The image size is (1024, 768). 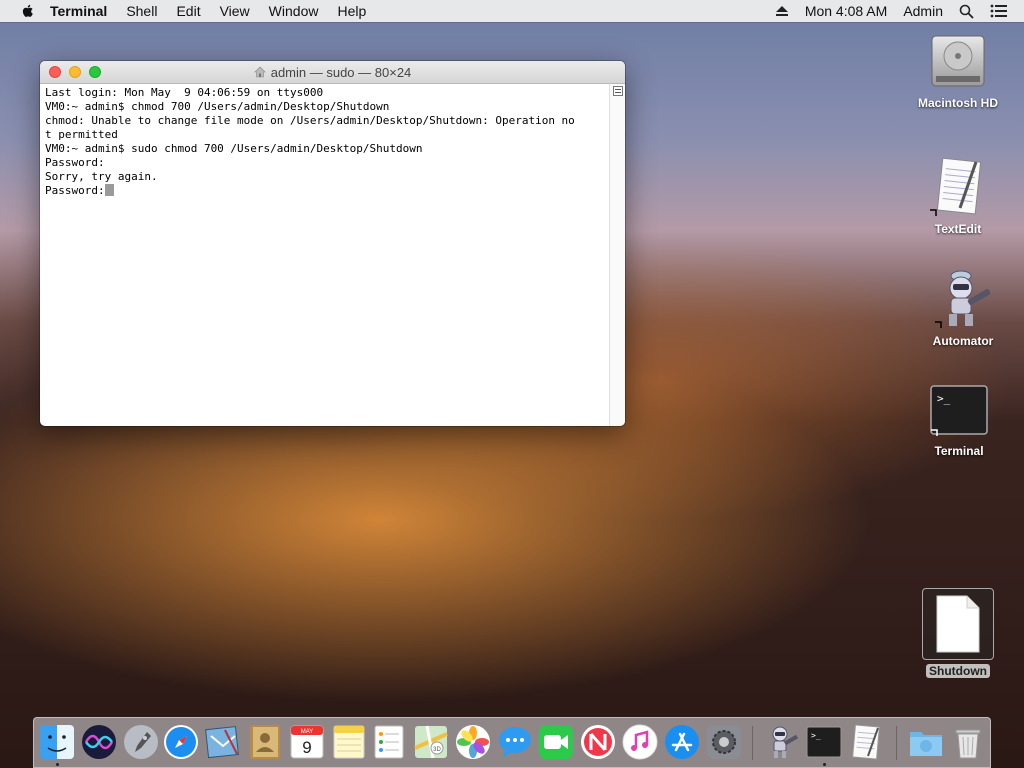 I want to click on notes-icon, so click(x=349, y=742).